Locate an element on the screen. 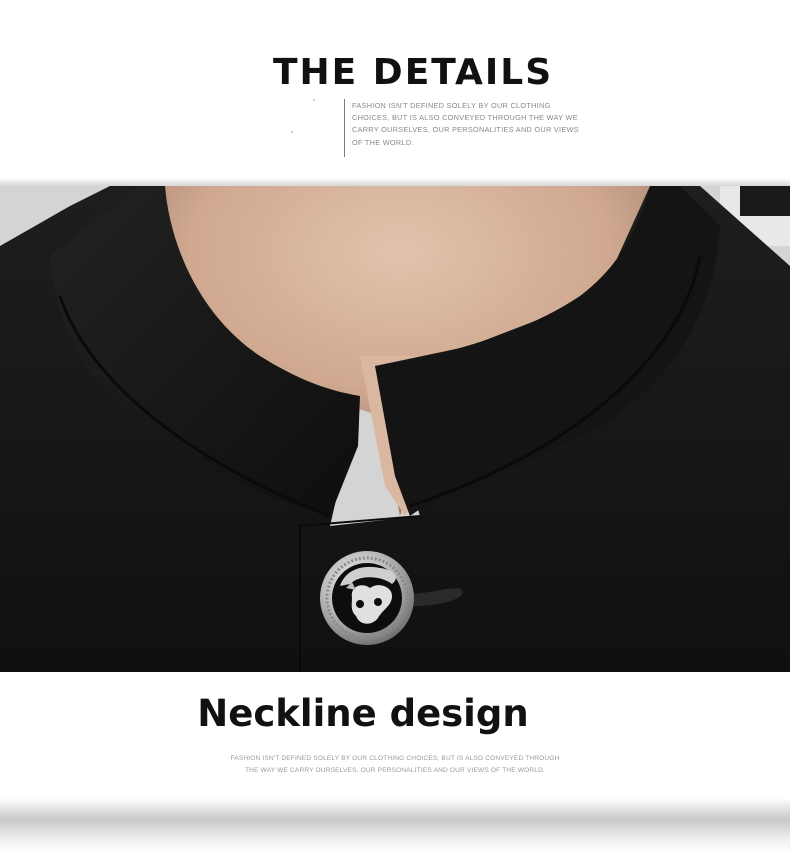 Image resolution: width=790 pixels, height=852 pixels. detail-caption: Neckline design is located at coordinates (363, 713).